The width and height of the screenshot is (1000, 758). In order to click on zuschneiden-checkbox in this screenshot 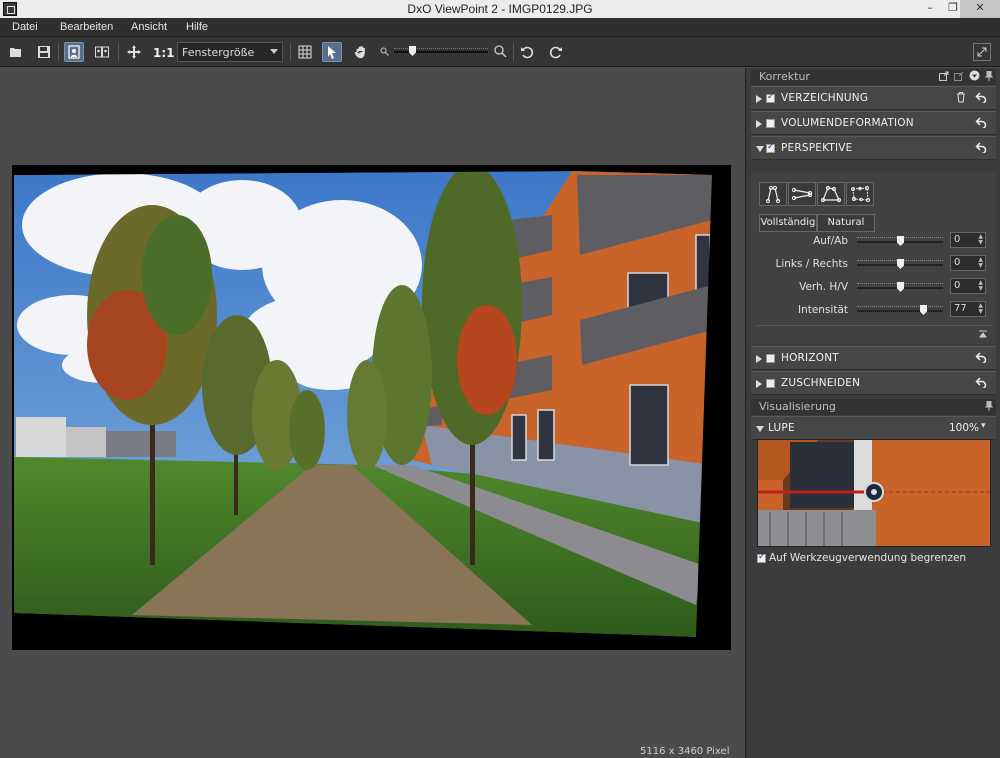, I will do `click(770, 383)`.